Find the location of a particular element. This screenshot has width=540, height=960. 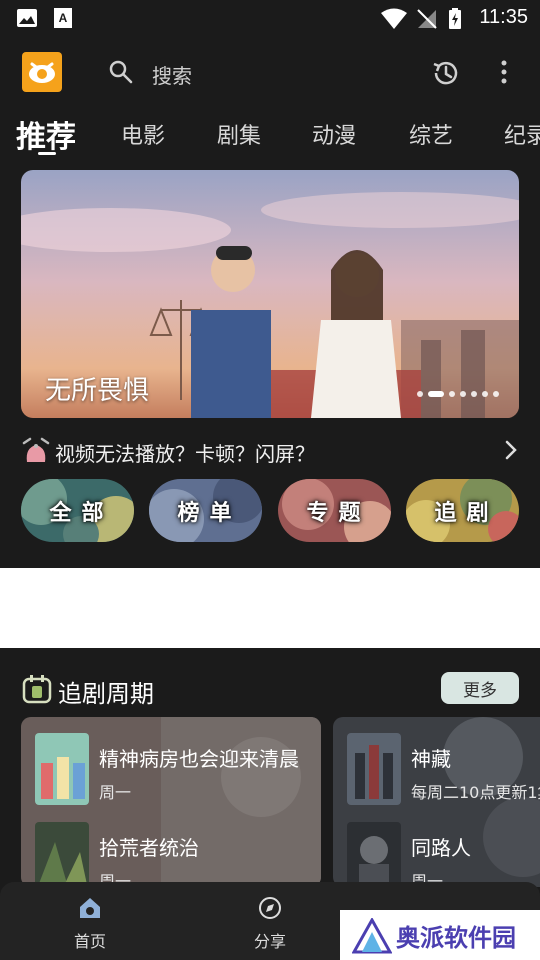

svg-text: A is located at coordinates (63, 18).